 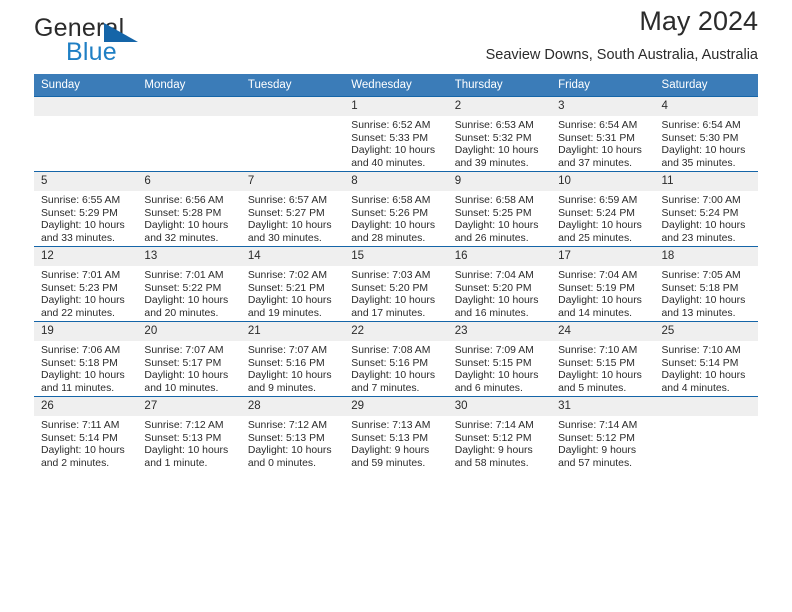 I want to click on daylight-text: Daylight: 10 hours and 40 minutes., so click(x=393, y=157).